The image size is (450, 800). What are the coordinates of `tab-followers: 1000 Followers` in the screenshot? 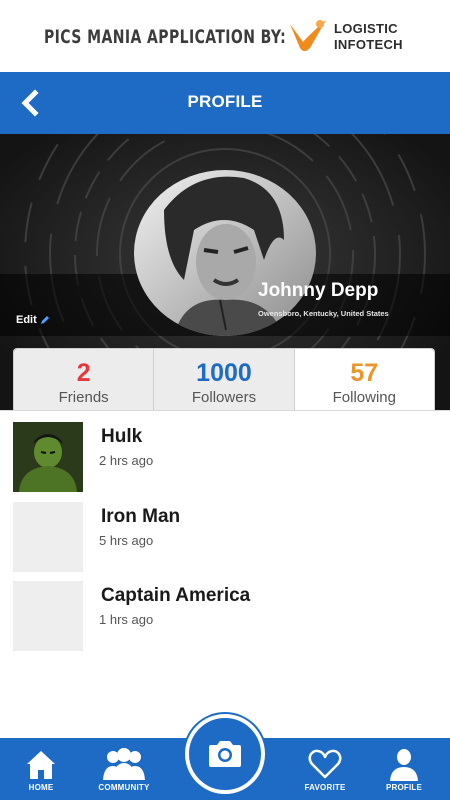 It's located at (224, 379).